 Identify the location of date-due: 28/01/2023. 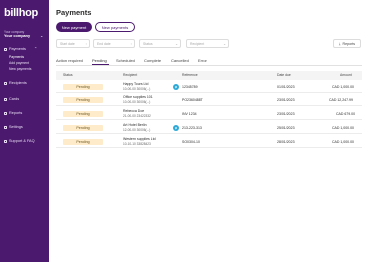
(286, 142).